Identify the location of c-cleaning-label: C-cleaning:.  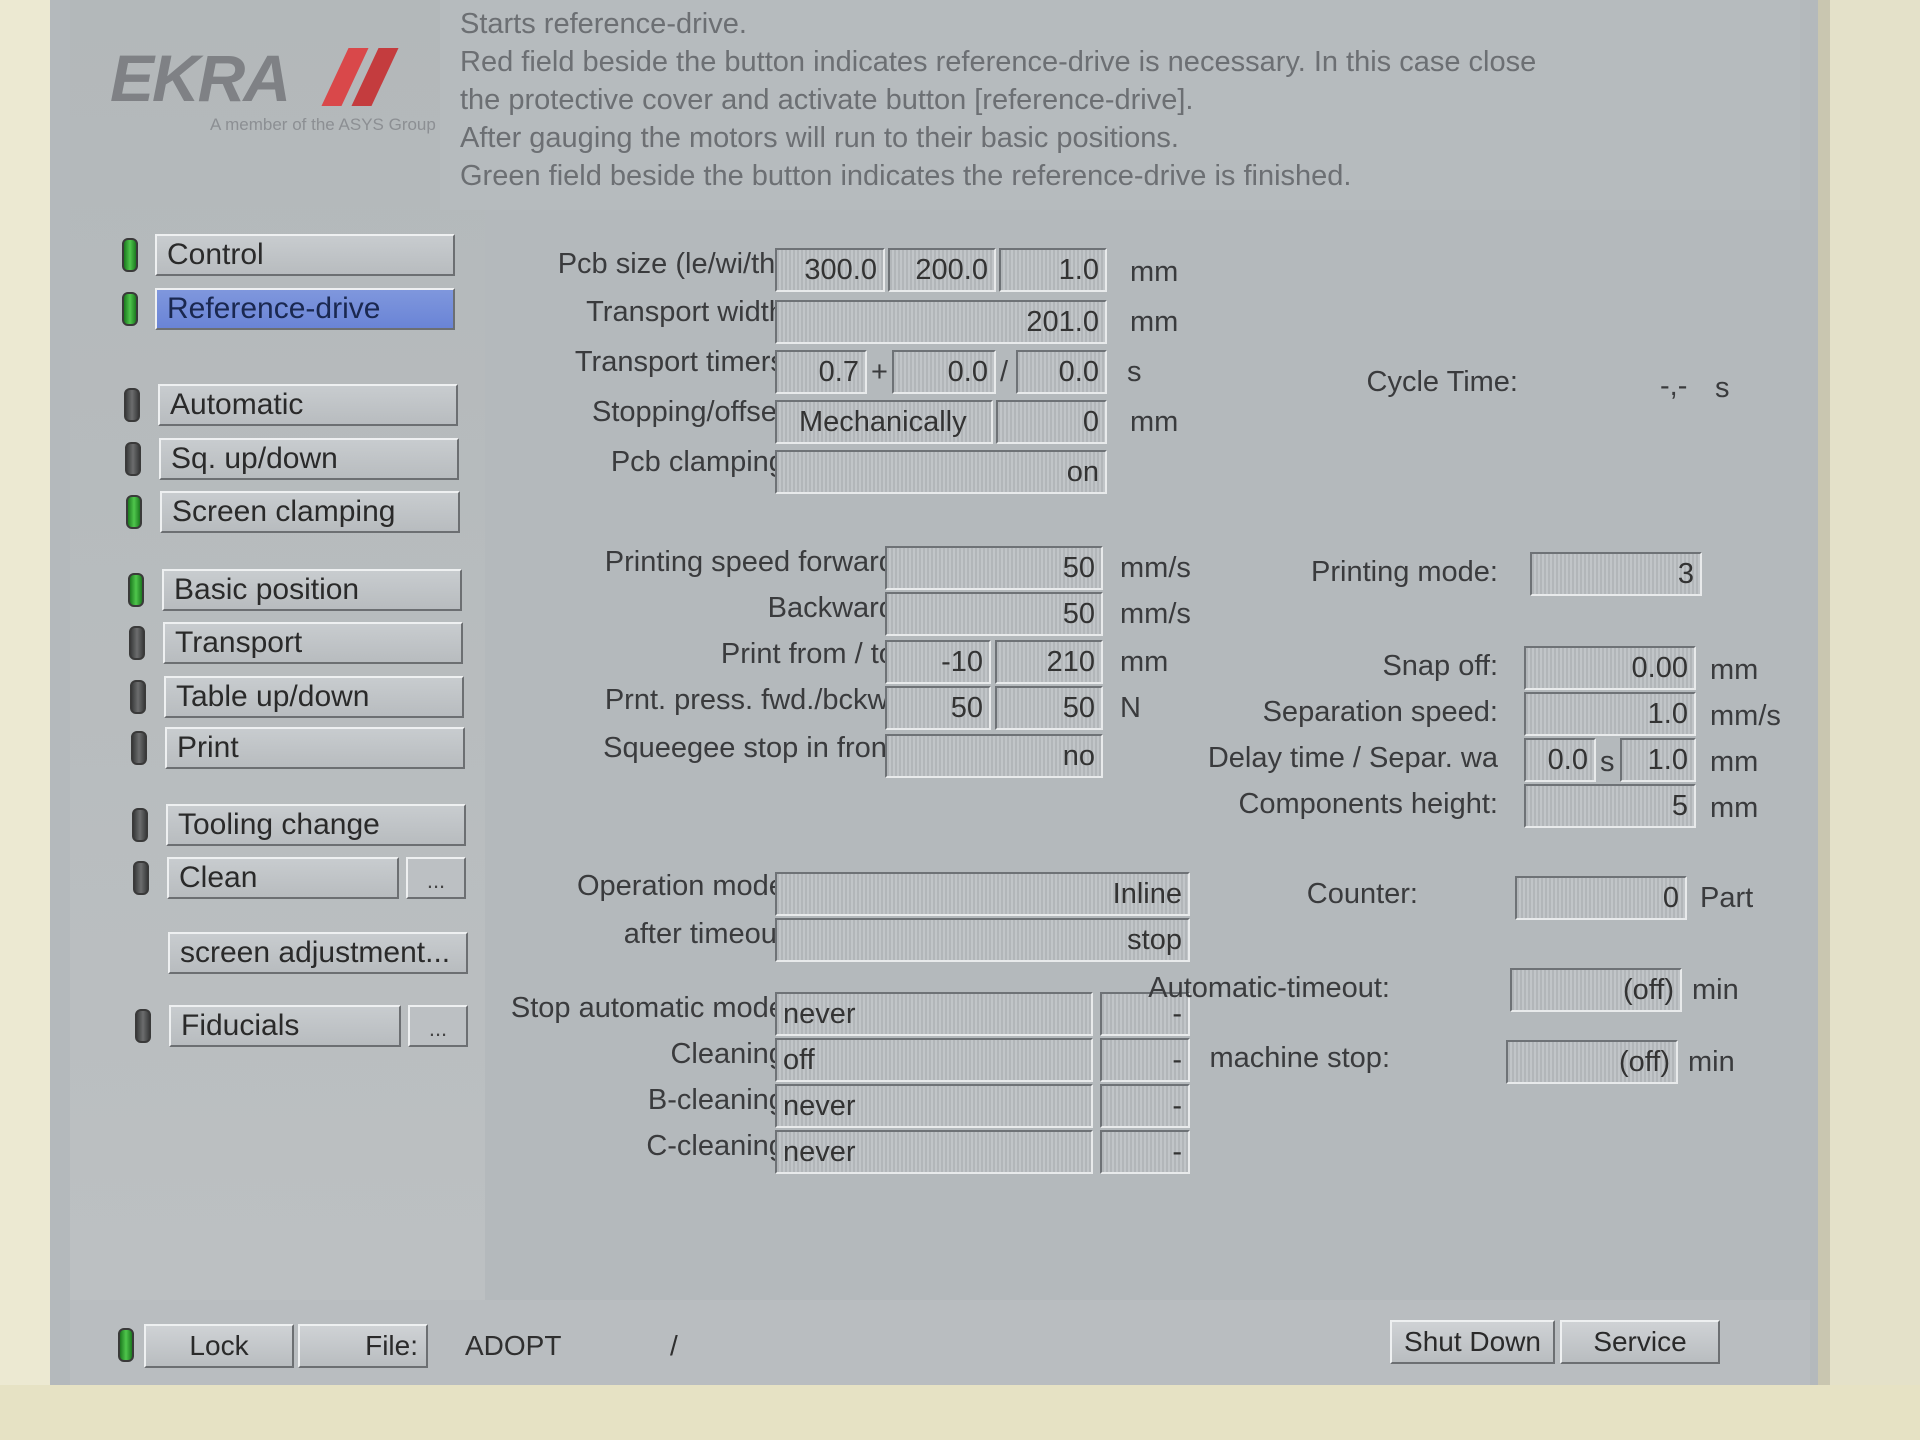
(719, 1146).